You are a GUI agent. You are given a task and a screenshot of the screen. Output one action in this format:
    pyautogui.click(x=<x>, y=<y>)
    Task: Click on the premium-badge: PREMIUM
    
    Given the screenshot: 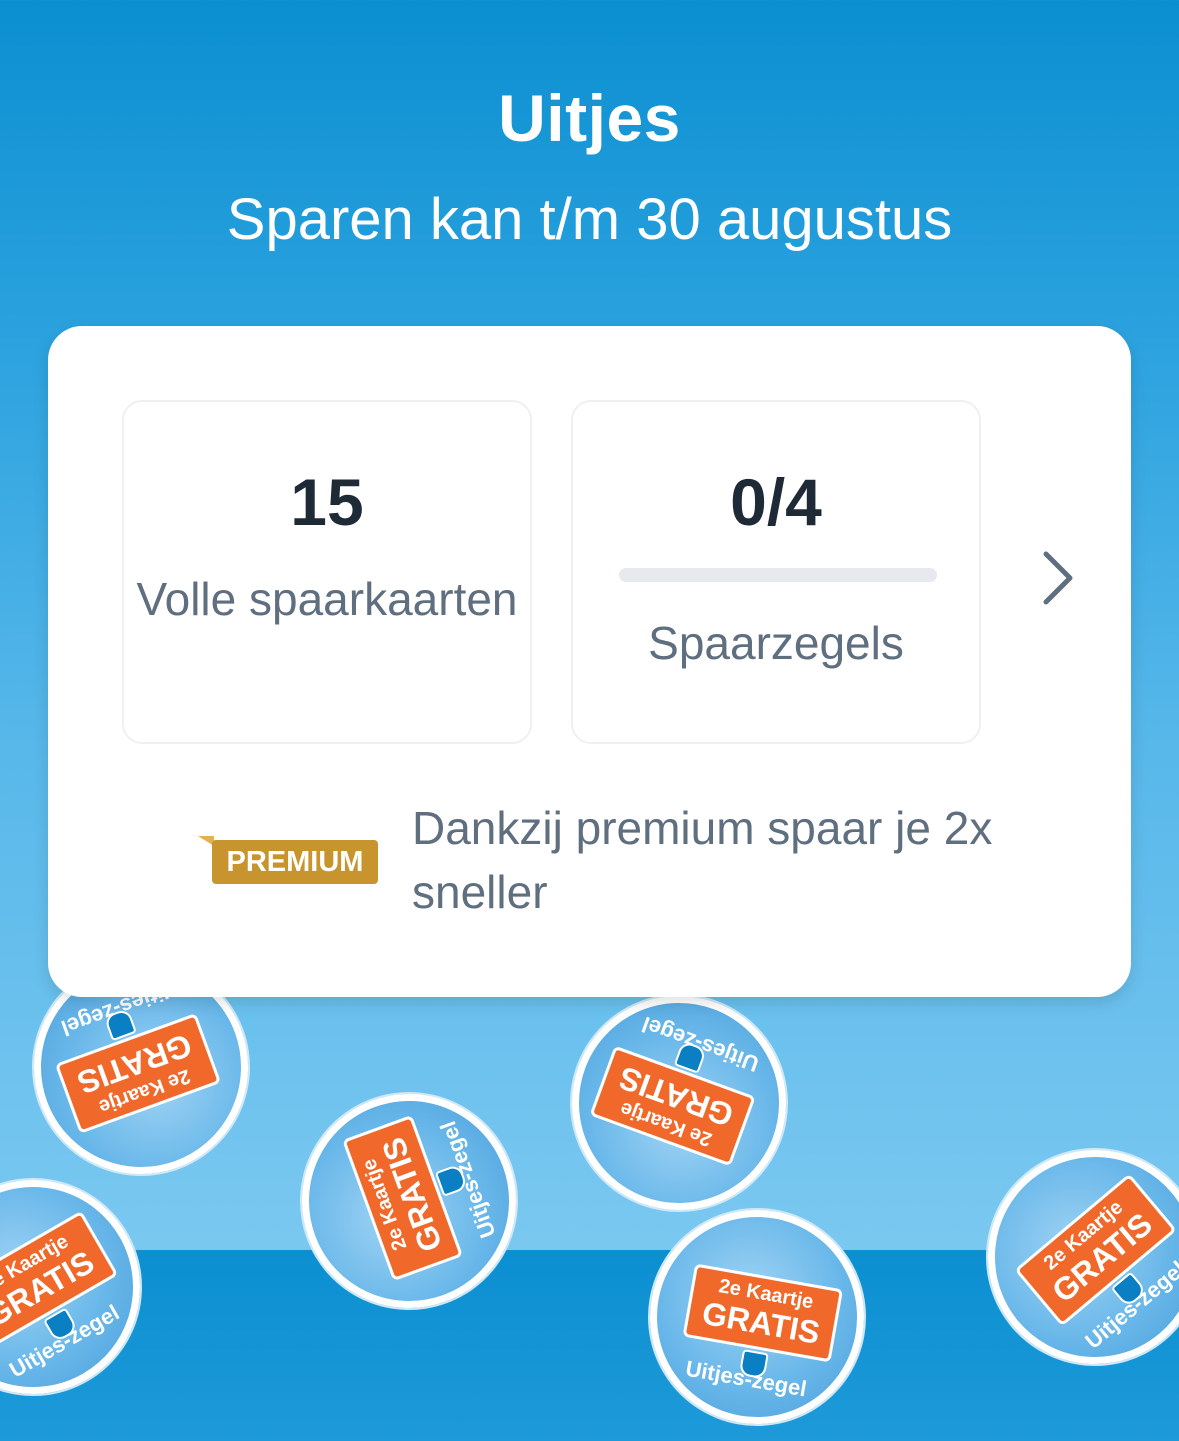 What is the action you would take?
    pyautogui.click(x=289, y=860)
    